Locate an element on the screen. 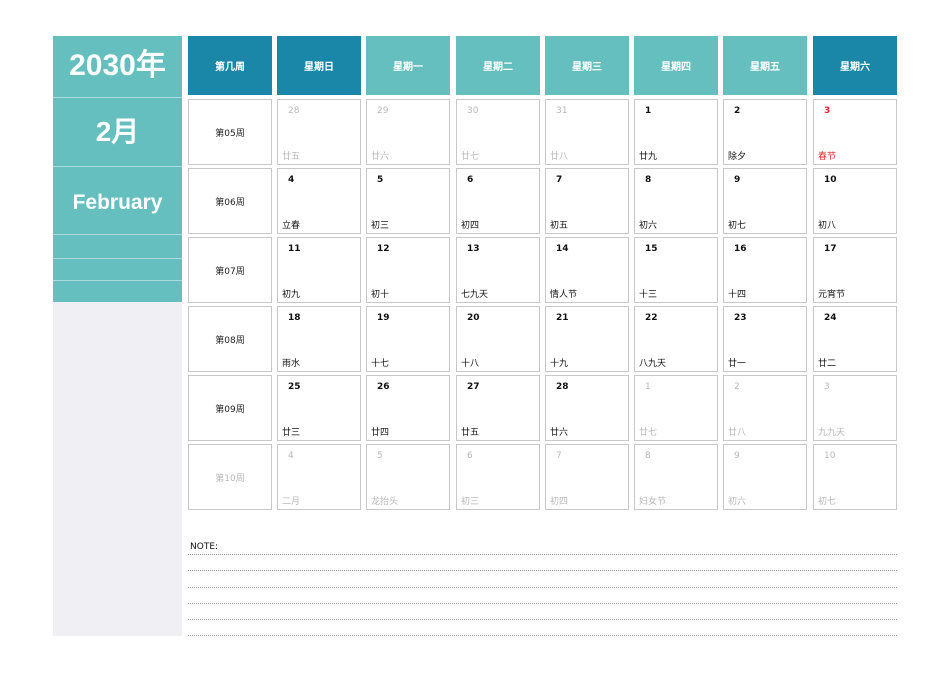 This screenshot has width=950, height=673. lunar-date-label: 七九天 is located at coordinates (475, 295).